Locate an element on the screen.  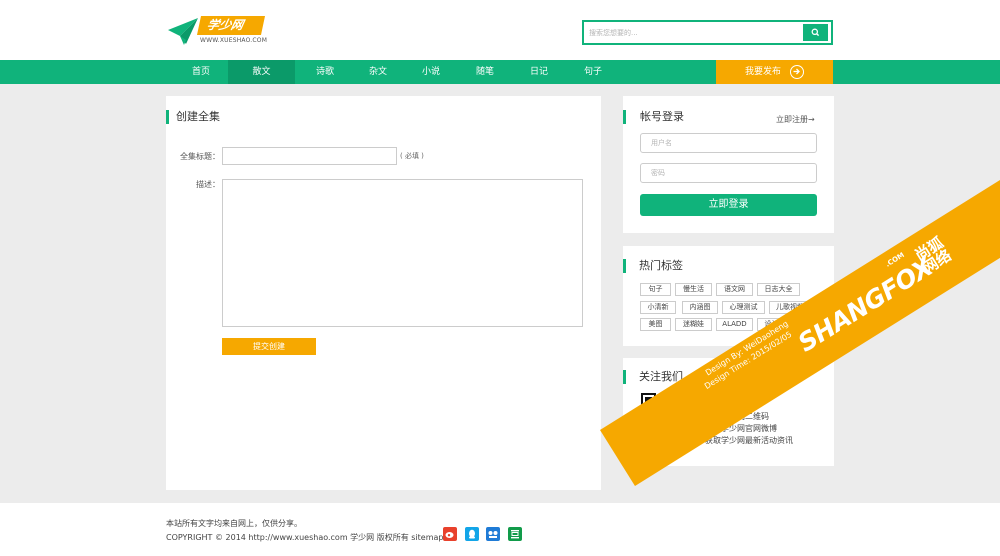
logo-url: WWW.XUESHAO.COM is located at coordinates (234, 40).